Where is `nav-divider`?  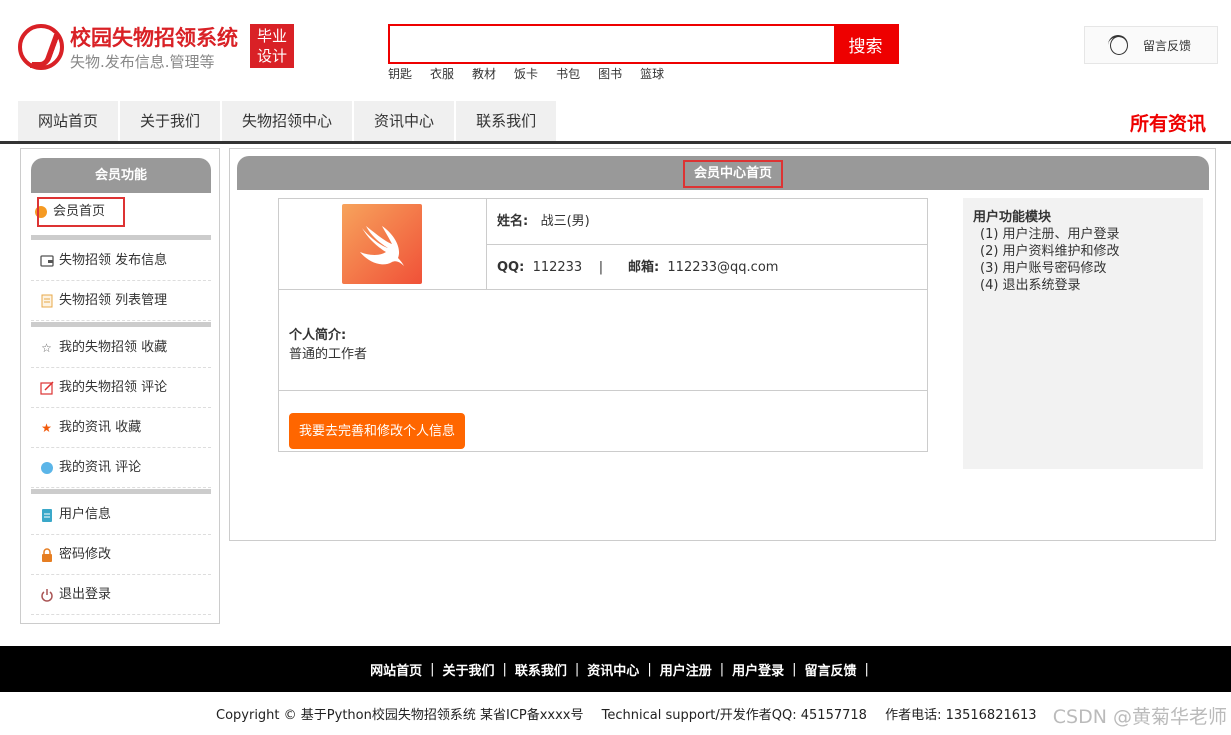 nav-divider is located at coordinates (615, 142).